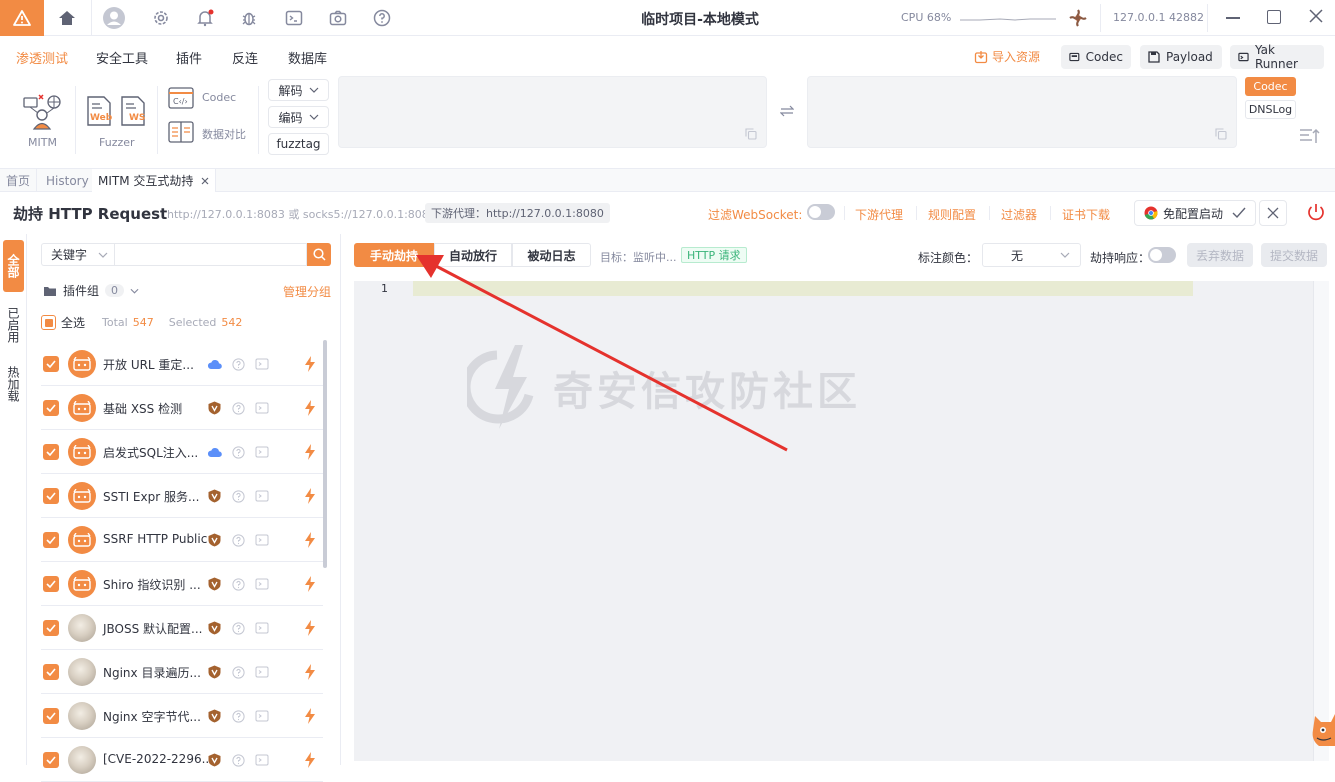 The height and width of the screenshot is (782, 1335). Describe the element at coordinates (1220, 255) in the screenshot. I see `discard-data-button: 丢弃数据` at that location.